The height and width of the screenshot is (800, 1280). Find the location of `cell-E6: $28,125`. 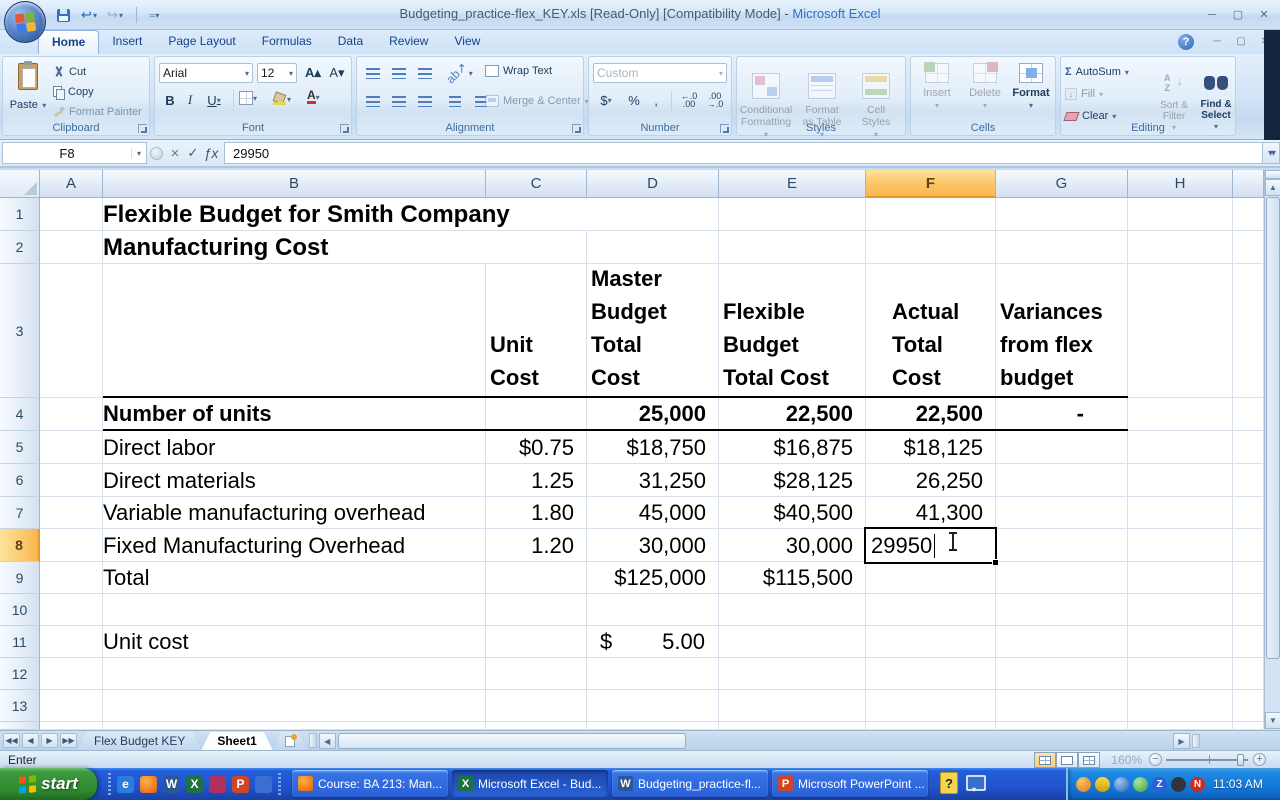

cell-E6: $28,125 is located at coordinates (792, 480).